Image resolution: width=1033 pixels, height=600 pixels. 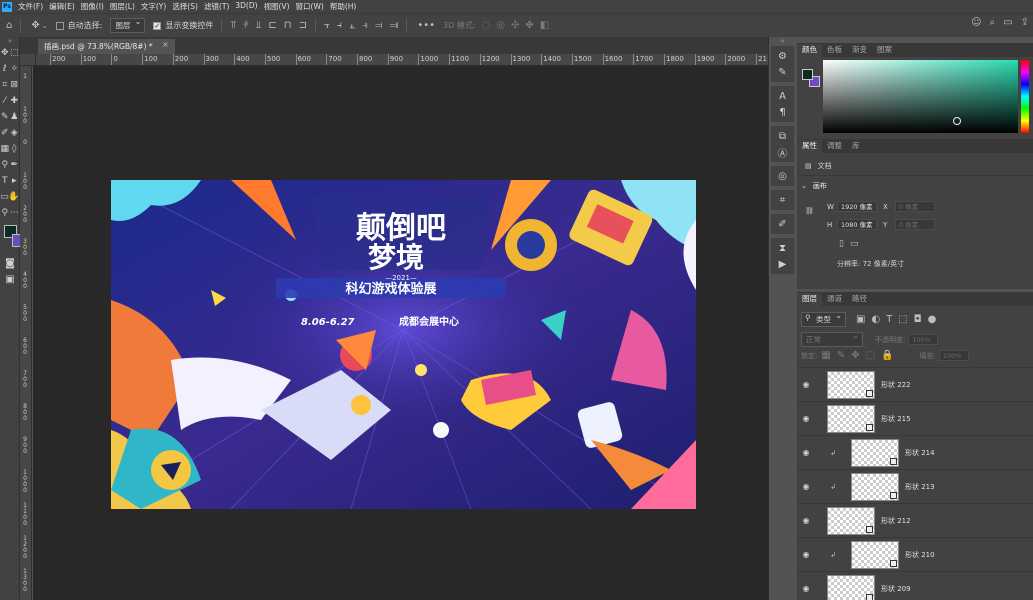 I want to click on pixel-filter-icon: ▣, so click(x=860, y=319).